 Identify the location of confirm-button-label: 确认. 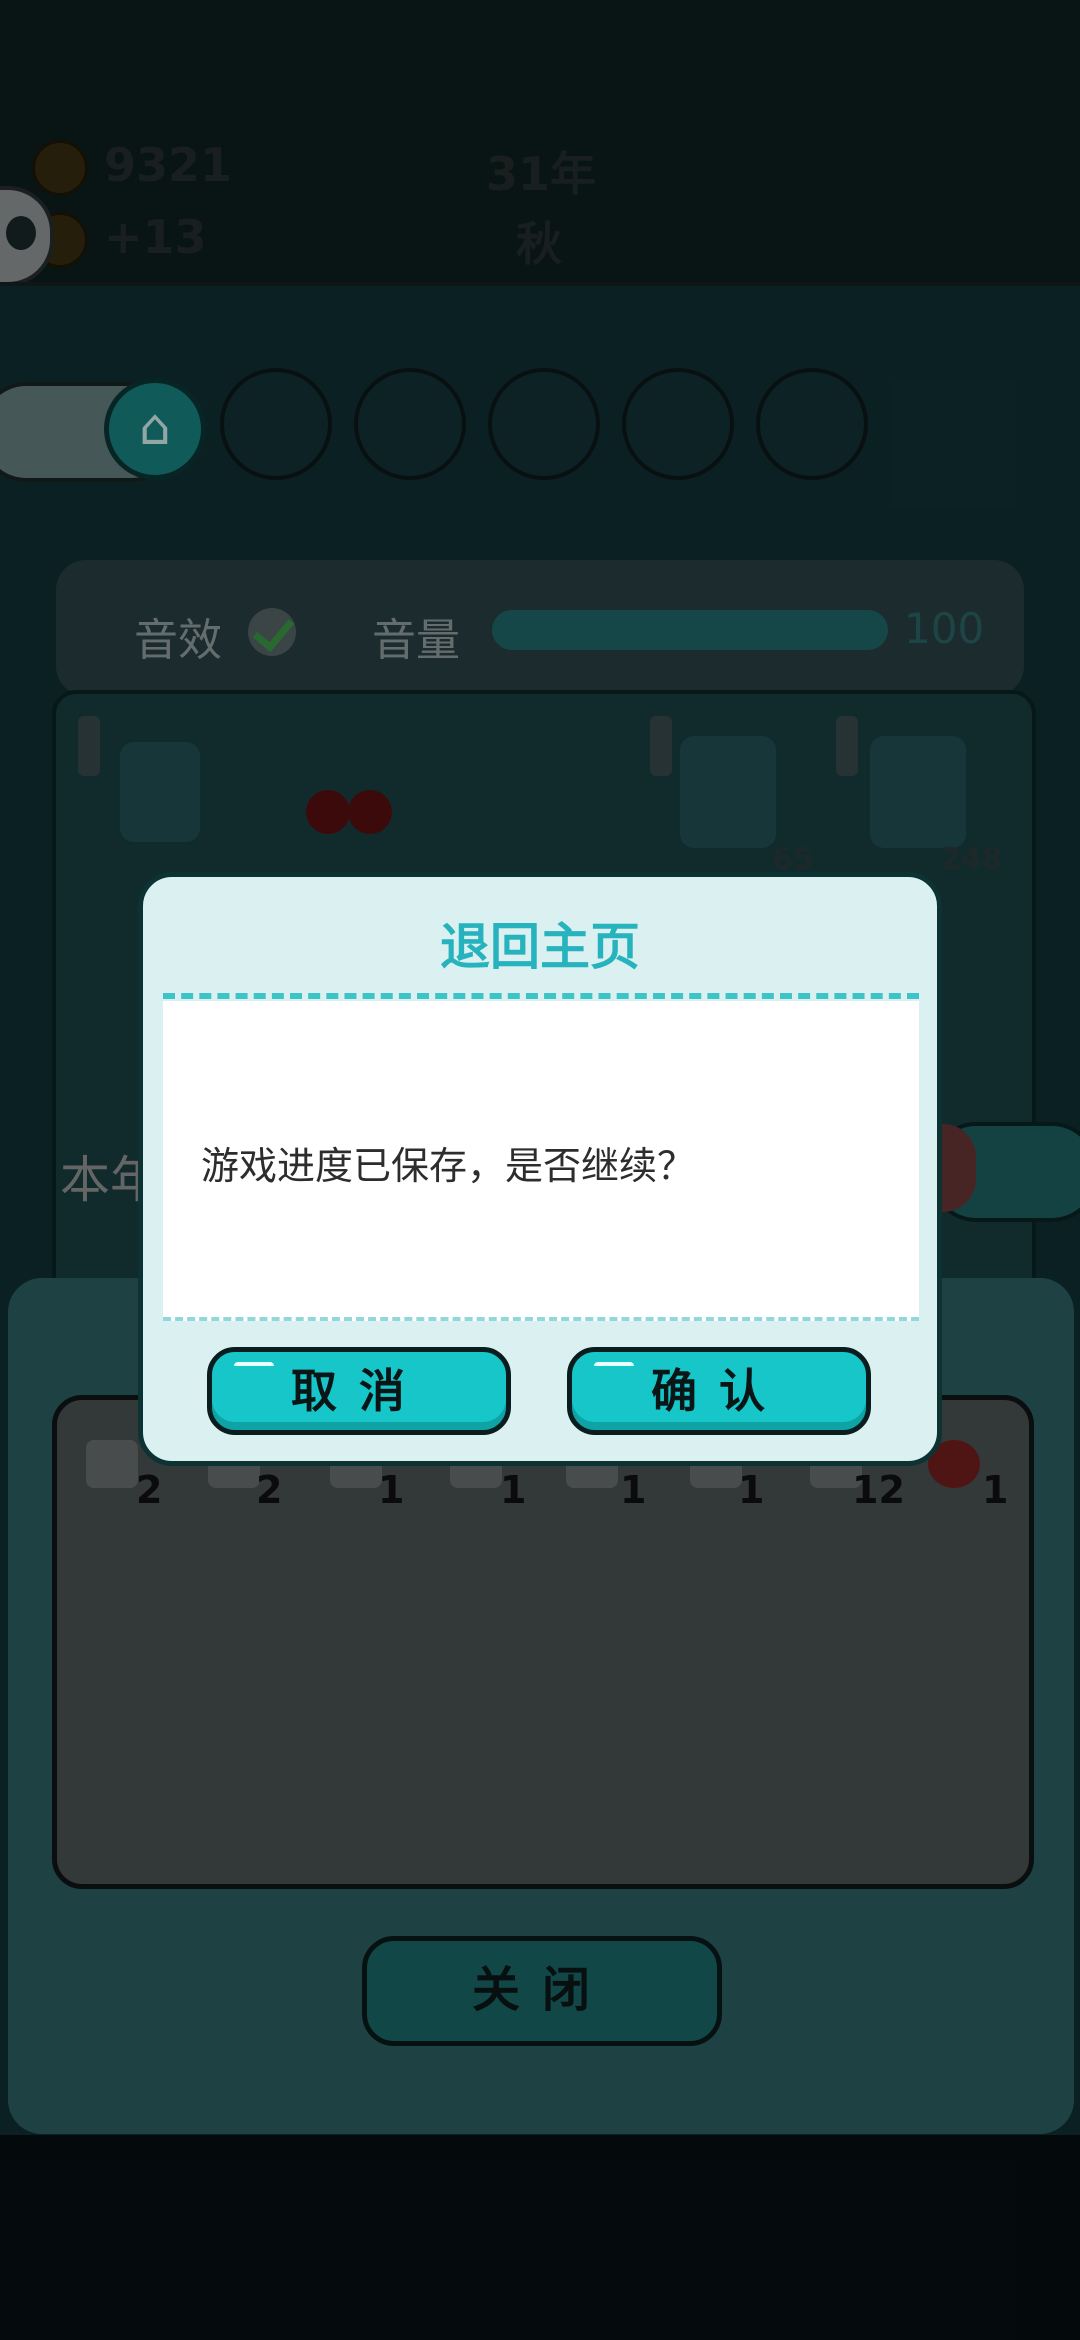
(719, 1391).